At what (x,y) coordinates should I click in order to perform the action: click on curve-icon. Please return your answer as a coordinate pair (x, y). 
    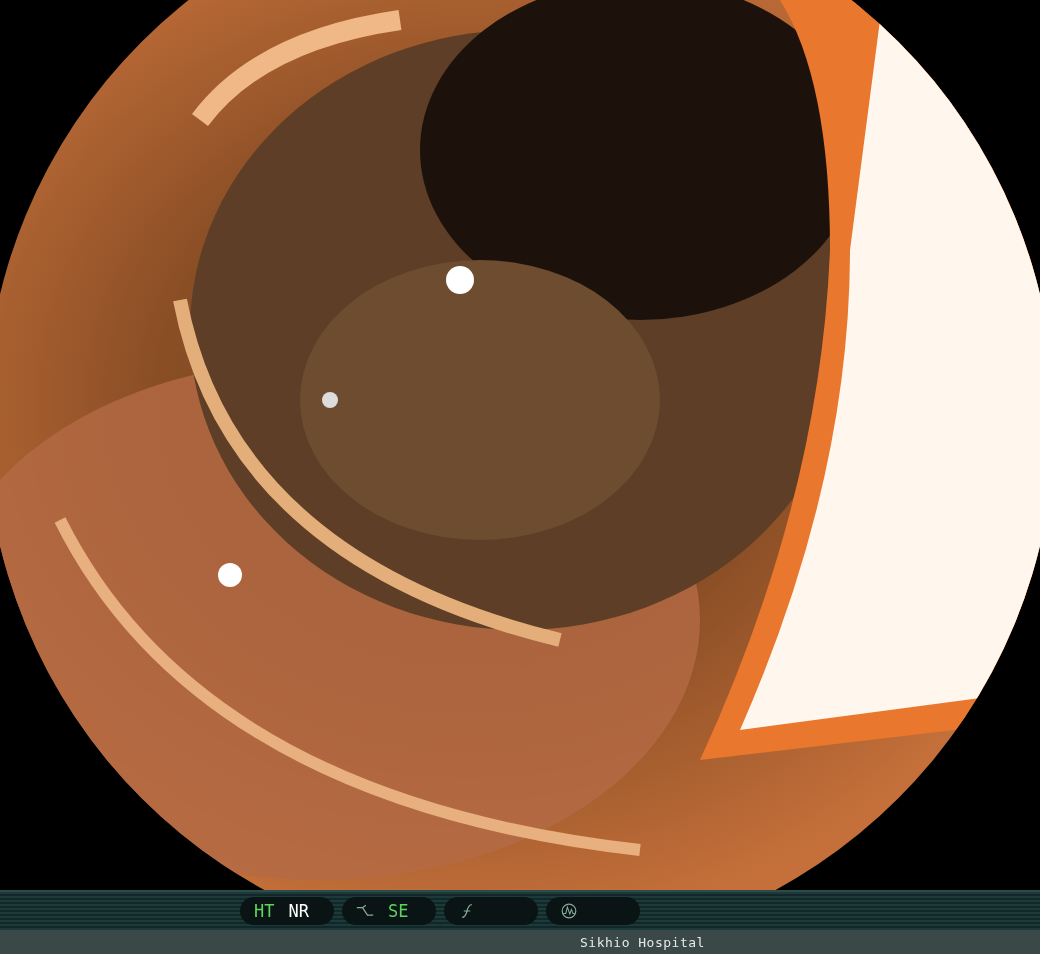
    Looking at the image, I should click on (365, 911).